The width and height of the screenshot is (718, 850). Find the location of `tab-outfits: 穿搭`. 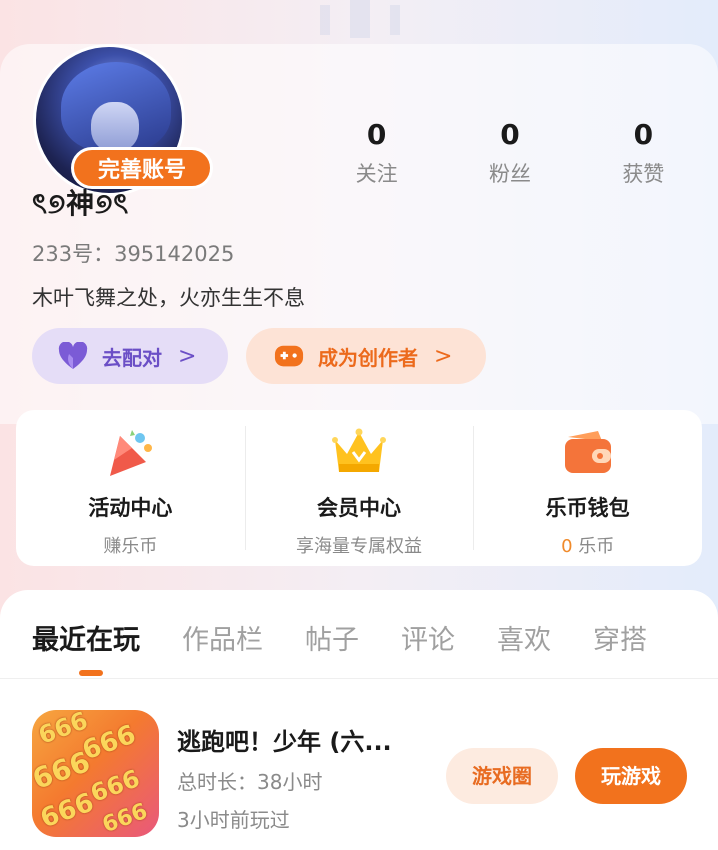

tab-outfits: 穿搭 is located at coordinates (620, 637).